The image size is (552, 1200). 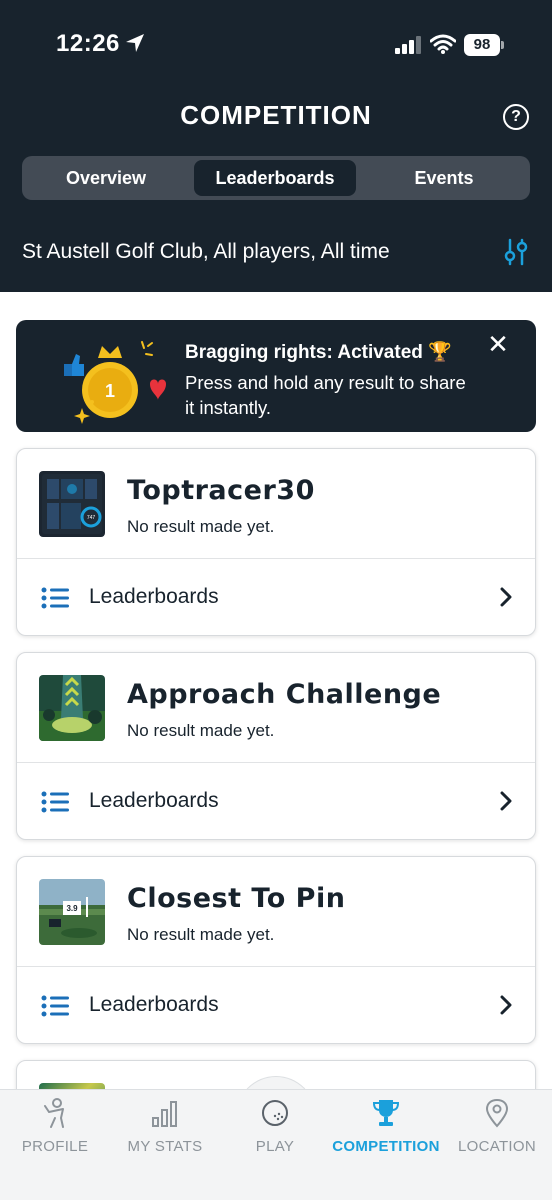 I want to click on battery-icon: 98, so click(x=484, y=45).